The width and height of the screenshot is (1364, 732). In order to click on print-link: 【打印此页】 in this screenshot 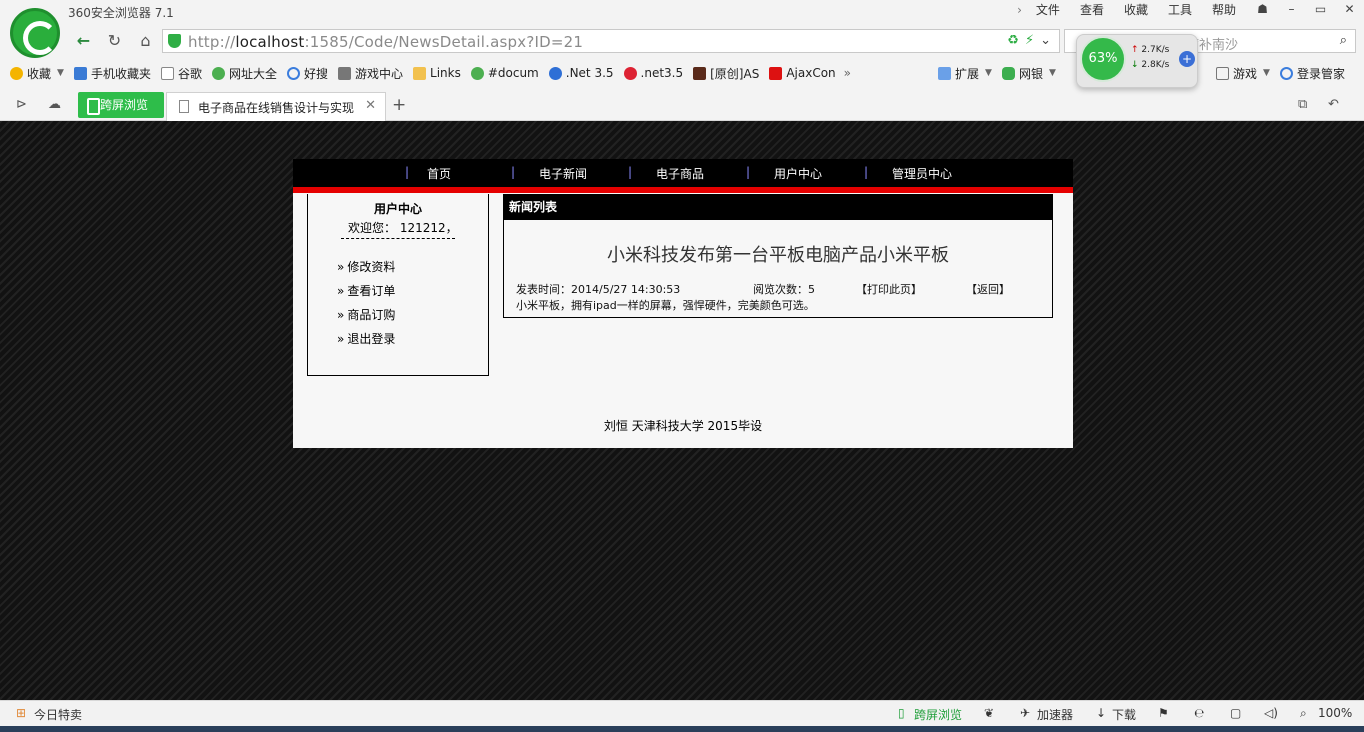, I will do `click(889, 289)`.